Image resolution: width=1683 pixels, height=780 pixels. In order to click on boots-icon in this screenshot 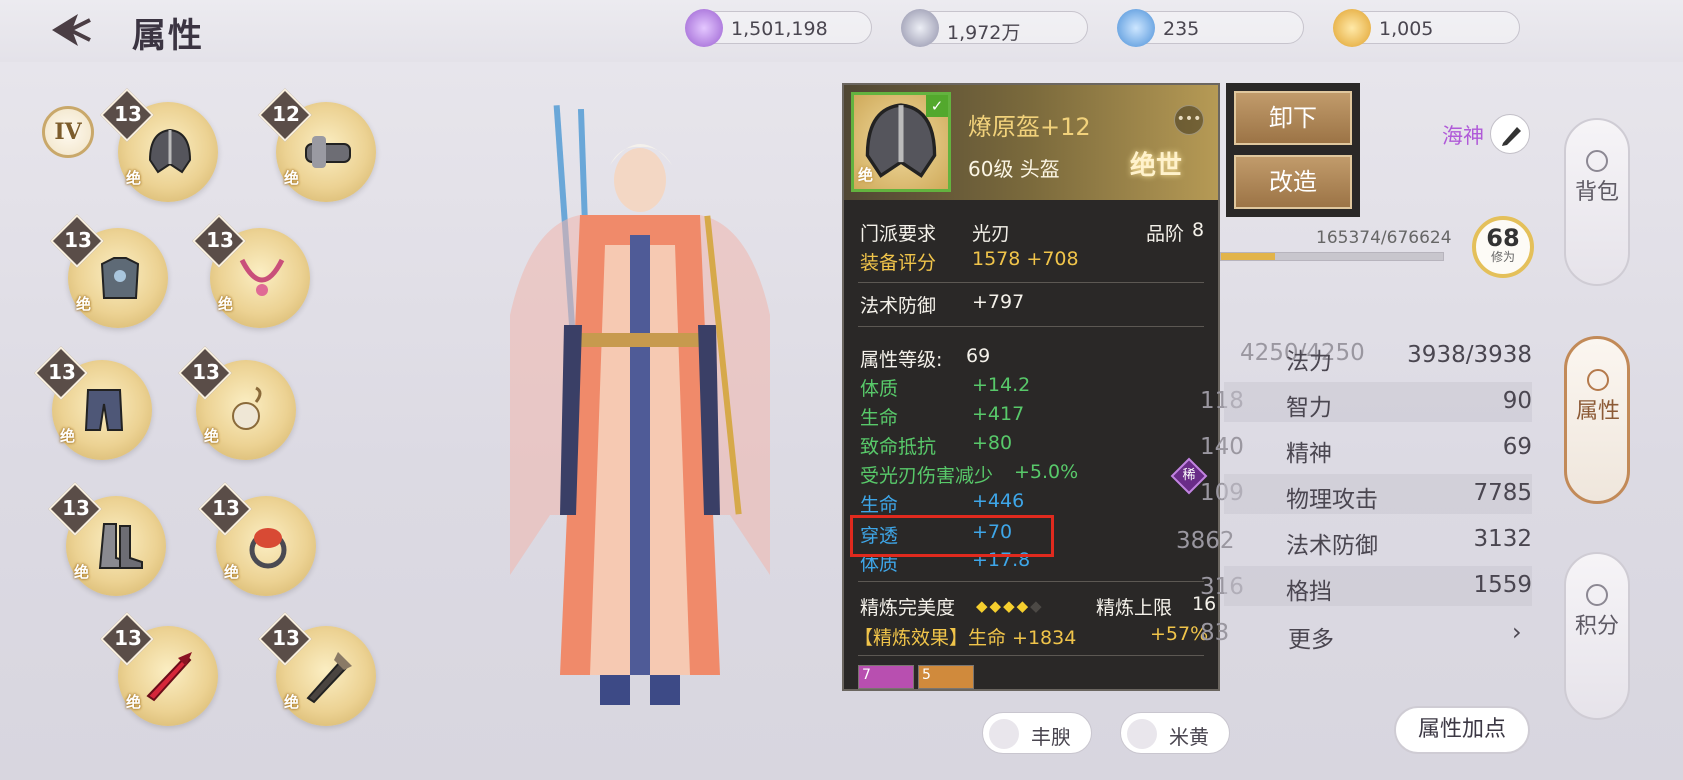, I will do `click(120, 546)`.